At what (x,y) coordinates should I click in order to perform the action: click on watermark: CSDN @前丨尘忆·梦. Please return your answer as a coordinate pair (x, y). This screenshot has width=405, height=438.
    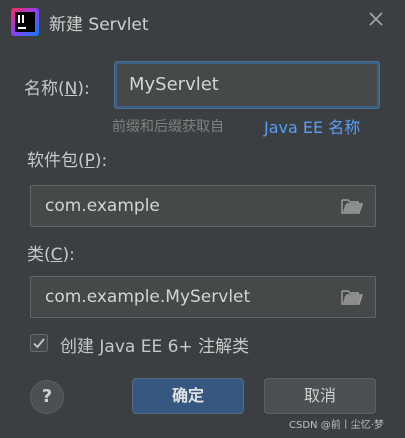
    Looking at the image, I should click on (336, 425).